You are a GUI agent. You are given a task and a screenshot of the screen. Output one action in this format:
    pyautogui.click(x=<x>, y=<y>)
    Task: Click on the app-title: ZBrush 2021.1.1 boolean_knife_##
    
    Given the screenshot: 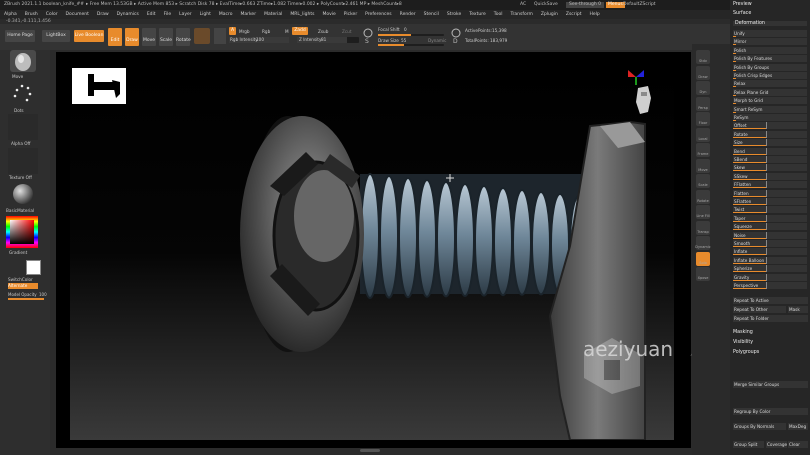 What is the action you would take?
    pyautogui.click(x=44, y=4)
    